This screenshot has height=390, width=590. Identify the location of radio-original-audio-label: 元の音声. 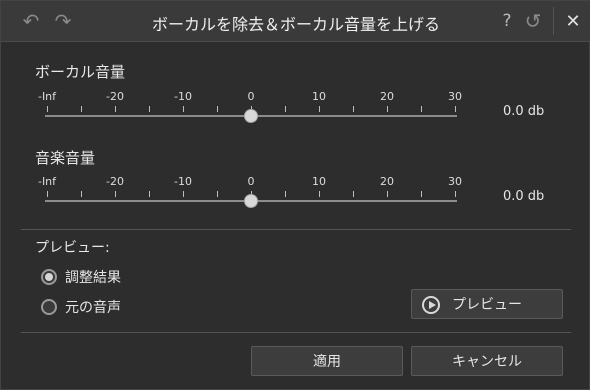
(93, 308).